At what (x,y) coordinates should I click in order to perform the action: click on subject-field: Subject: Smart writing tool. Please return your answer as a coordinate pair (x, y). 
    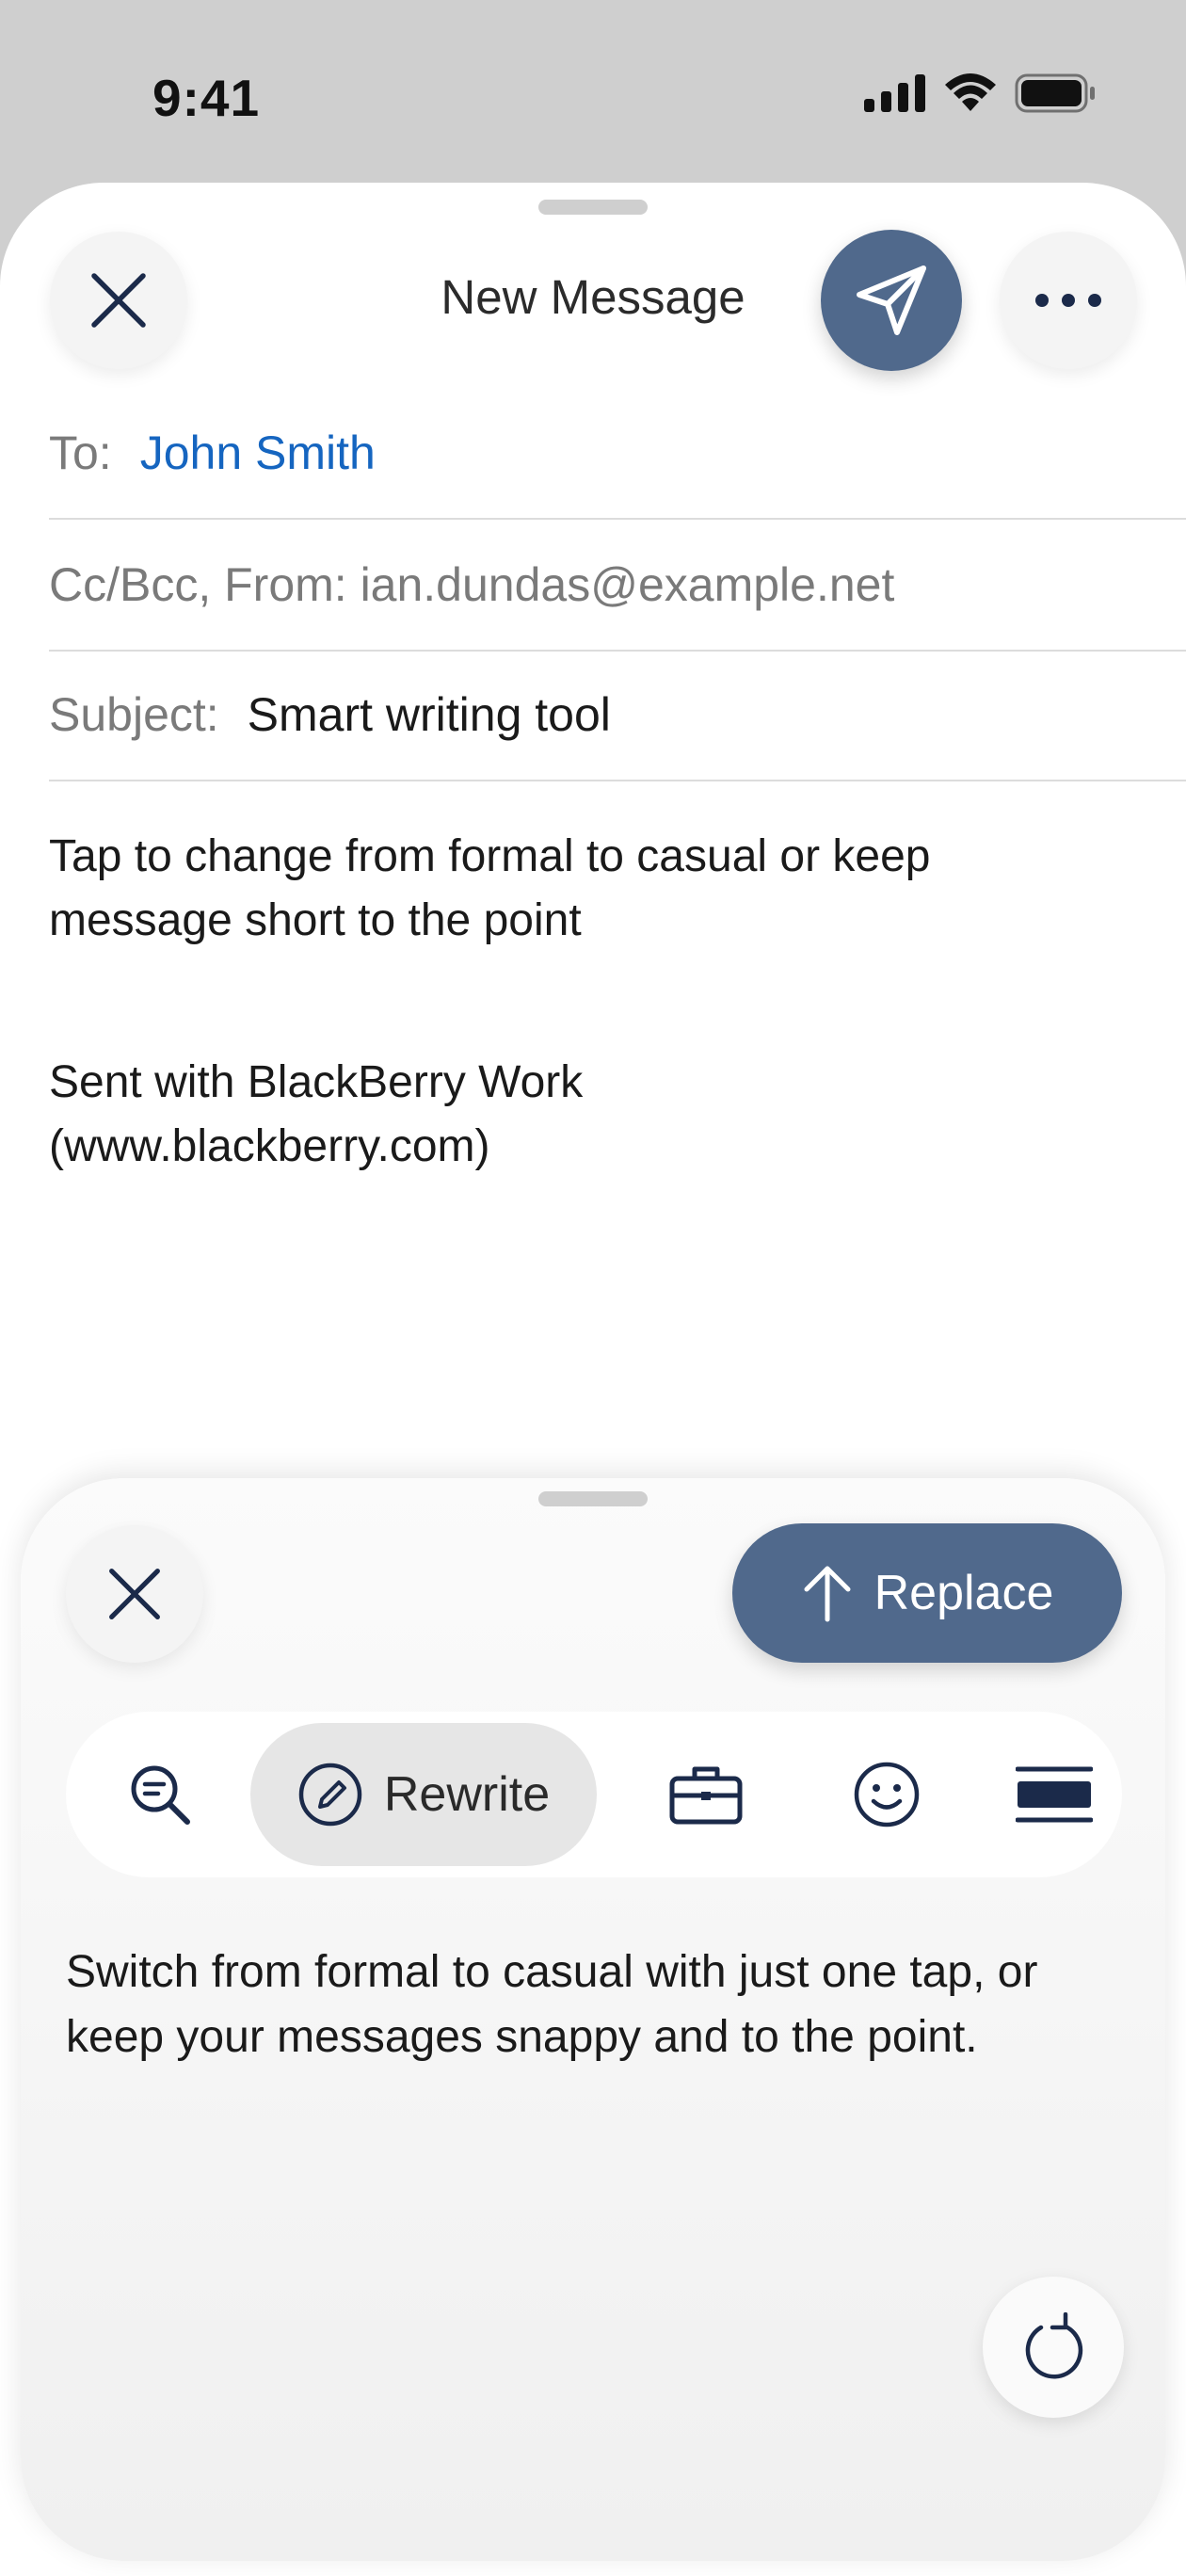
    Looking at the image, I should click on (617, 715).